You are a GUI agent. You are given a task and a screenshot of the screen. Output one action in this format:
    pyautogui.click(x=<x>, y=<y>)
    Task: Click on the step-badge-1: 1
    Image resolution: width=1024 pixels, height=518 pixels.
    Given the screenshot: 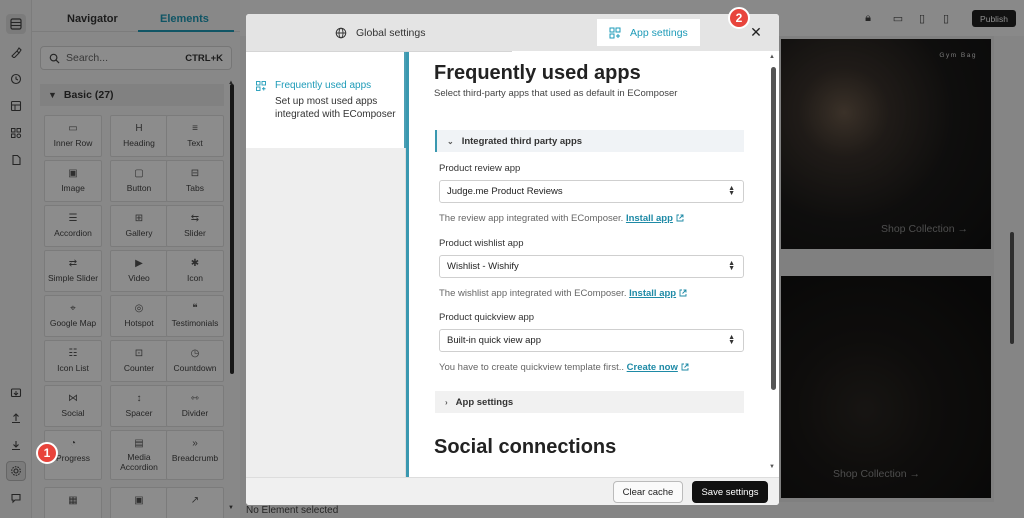 What is the action you would take?
    pyautogui.click(x=47, y=453)
    